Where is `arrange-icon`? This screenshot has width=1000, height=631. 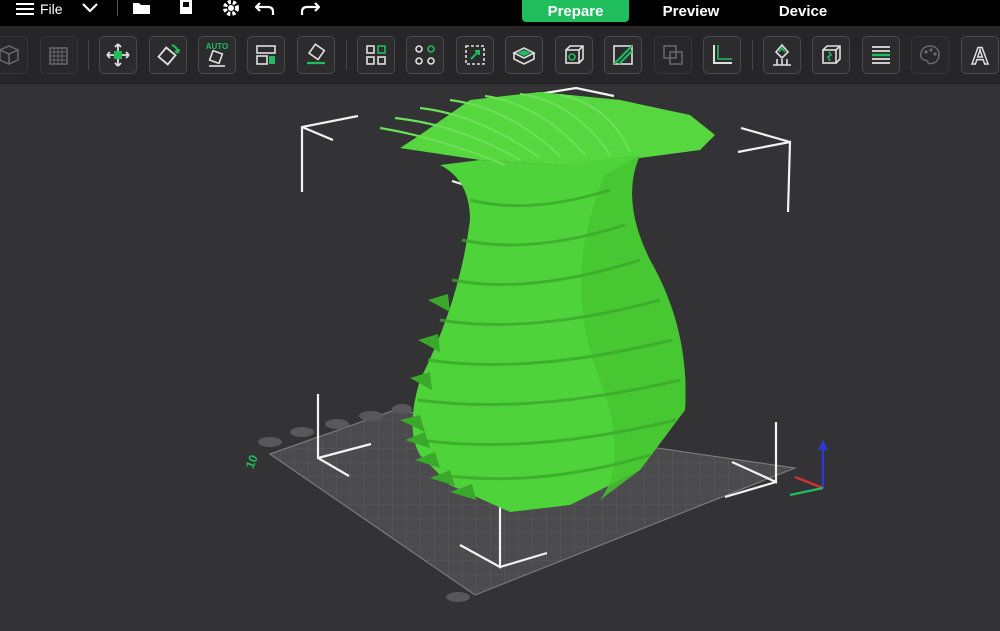
arrange-icon is located at coordinates (266, 55).